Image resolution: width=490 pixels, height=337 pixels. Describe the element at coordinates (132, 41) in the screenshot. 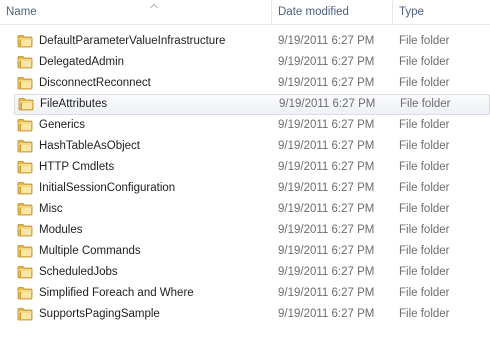

I see `file-name: DefaultParameterValueInfrastructure` at that location.